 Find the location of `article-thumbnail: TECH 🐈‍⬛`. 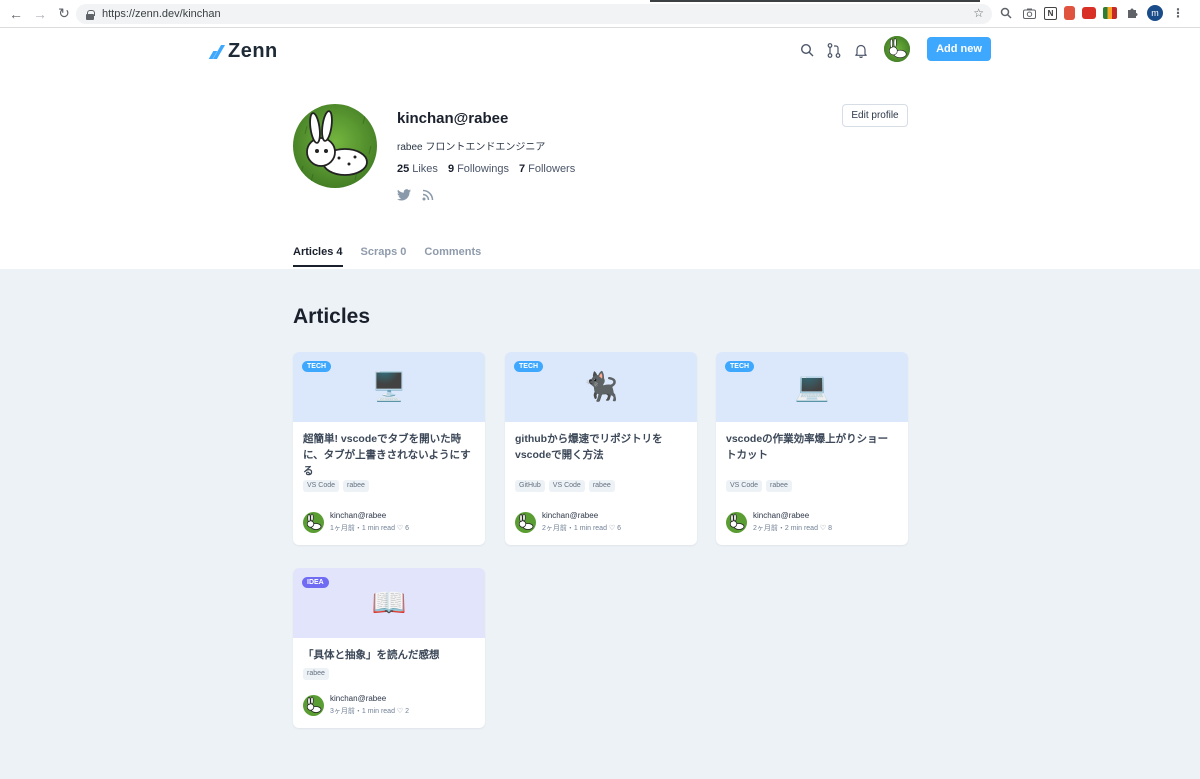

article-thumbnail: TECH 🐈‍⬛ is located at coordinates (601, 387).